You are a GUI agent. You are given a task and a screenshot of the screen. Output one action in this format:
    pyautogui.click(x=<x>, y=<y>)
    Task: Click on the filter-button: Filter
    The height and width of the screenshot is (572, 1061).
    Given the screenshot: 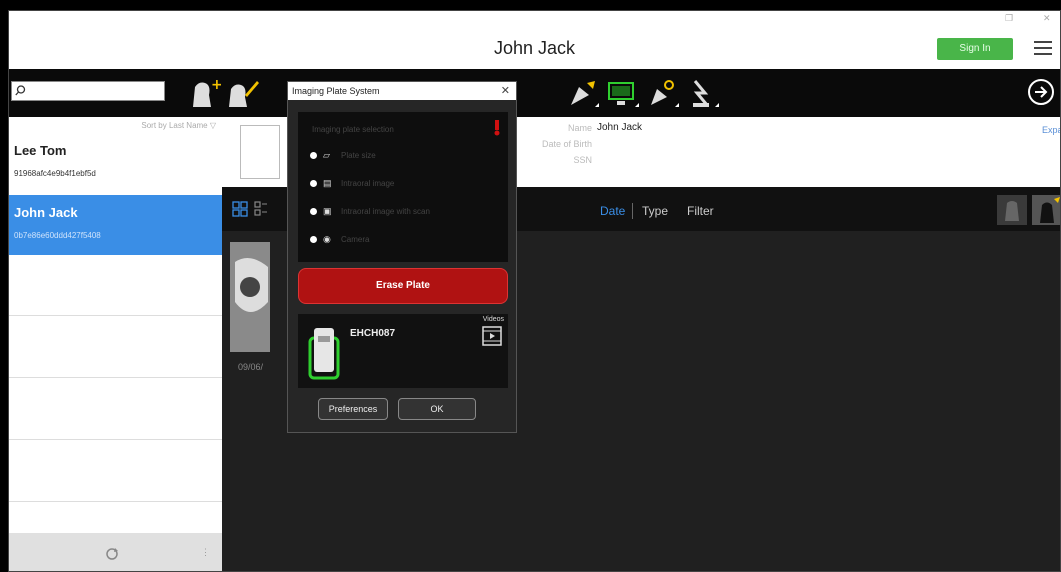 What is the action you would take?
    pyautogui.click(x=700, y=211)
    